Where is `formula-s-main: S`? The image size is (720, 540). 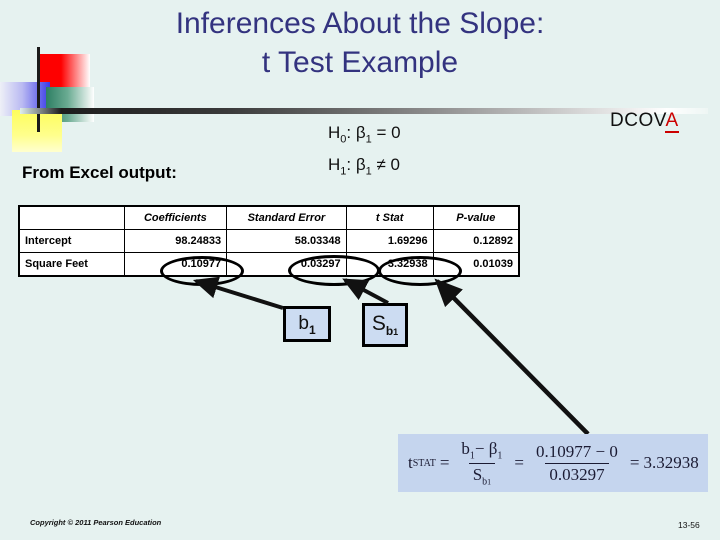
formula-s-main: S is located at coordinates (477, 474).